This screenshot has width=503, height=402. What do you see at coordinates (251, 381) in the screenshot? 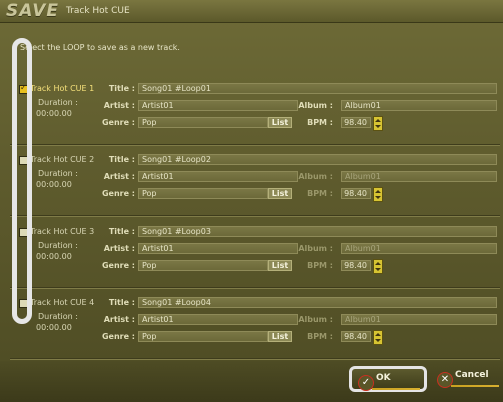
I see `footer-bar` at bounding box center [251, 381].